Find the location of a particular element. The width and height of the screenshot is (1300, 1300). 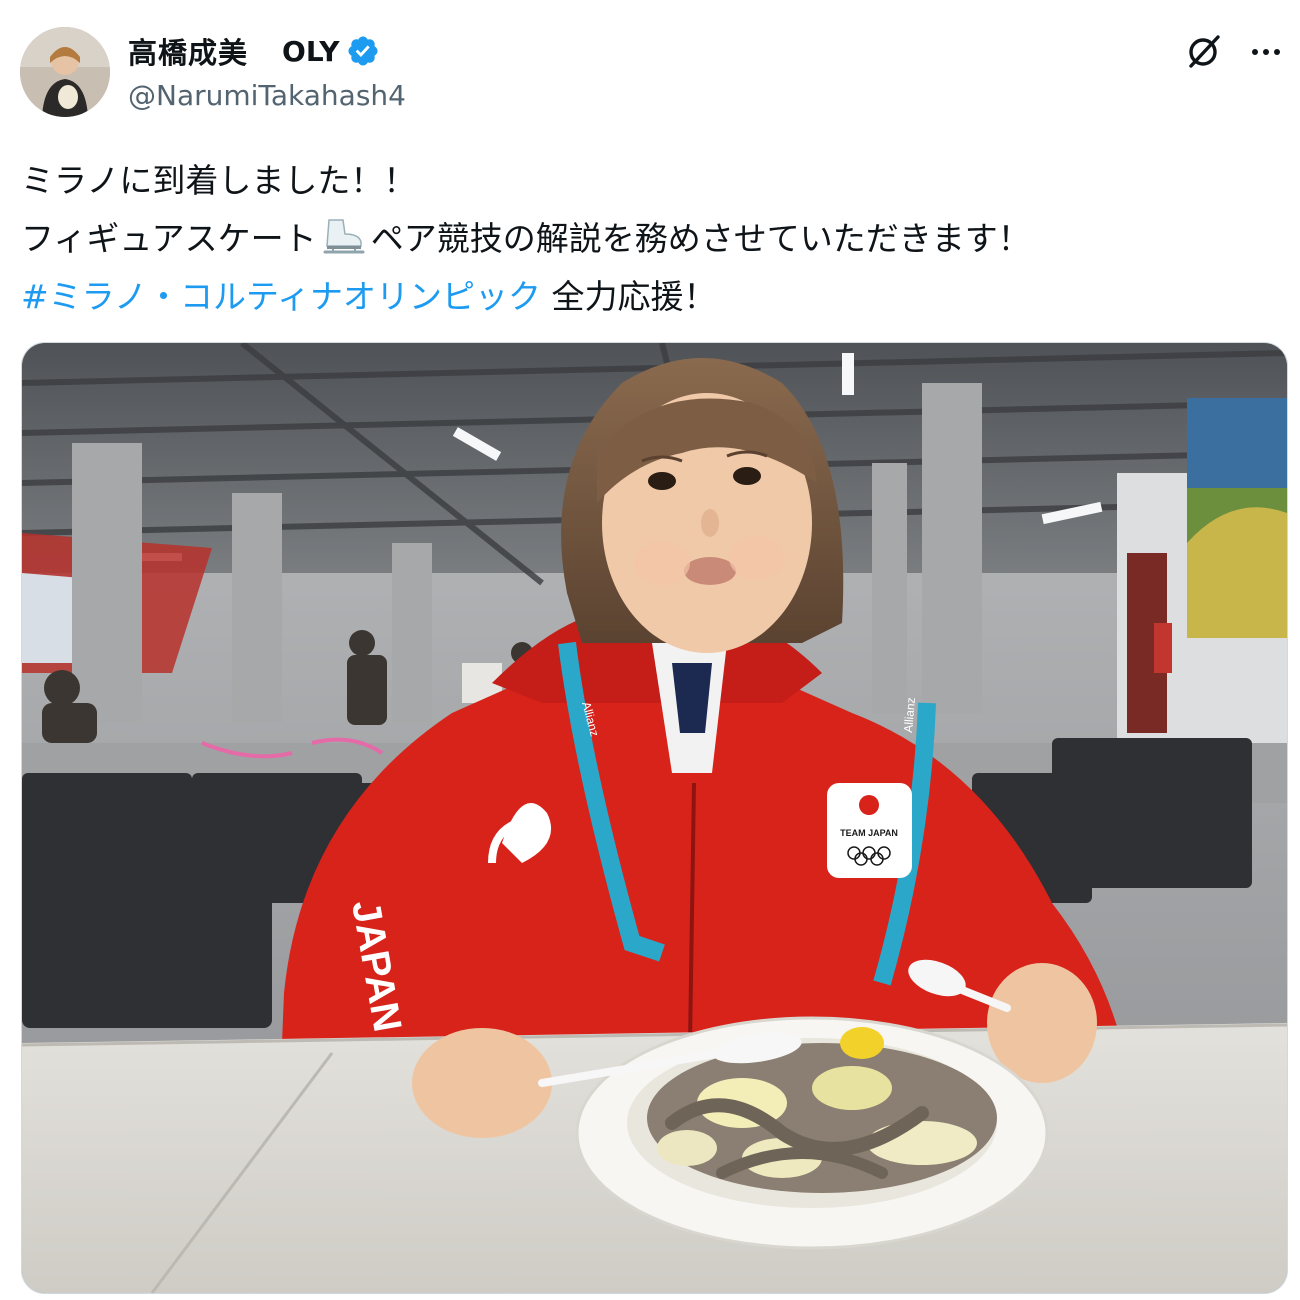

verified-badge-icon is located at coordinates (363, 51).